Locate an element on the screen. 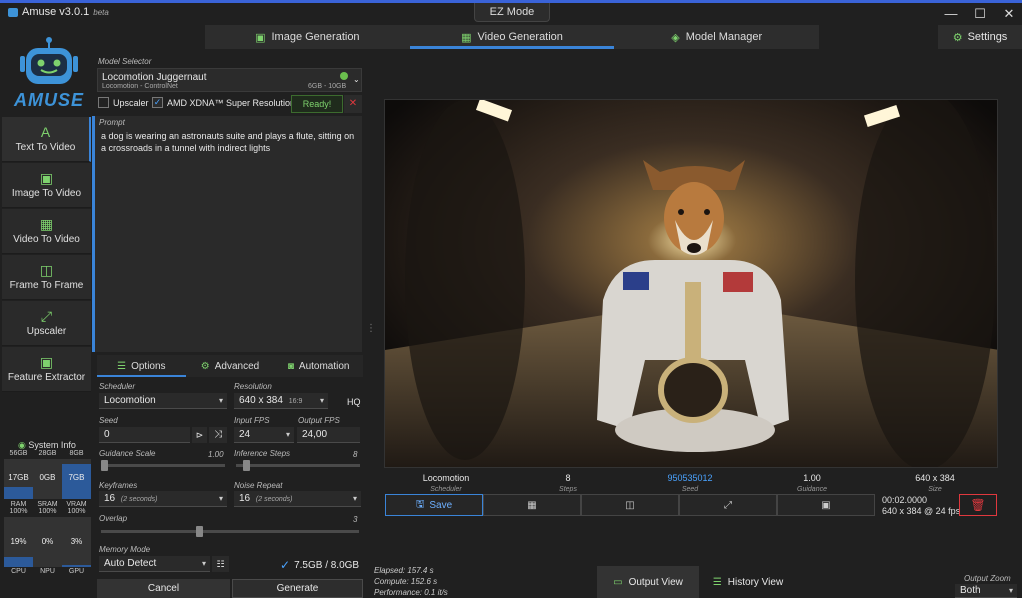 This screenshot has height=598, width=1022. close-icon: ✕ is located at coordinates (353, 104).